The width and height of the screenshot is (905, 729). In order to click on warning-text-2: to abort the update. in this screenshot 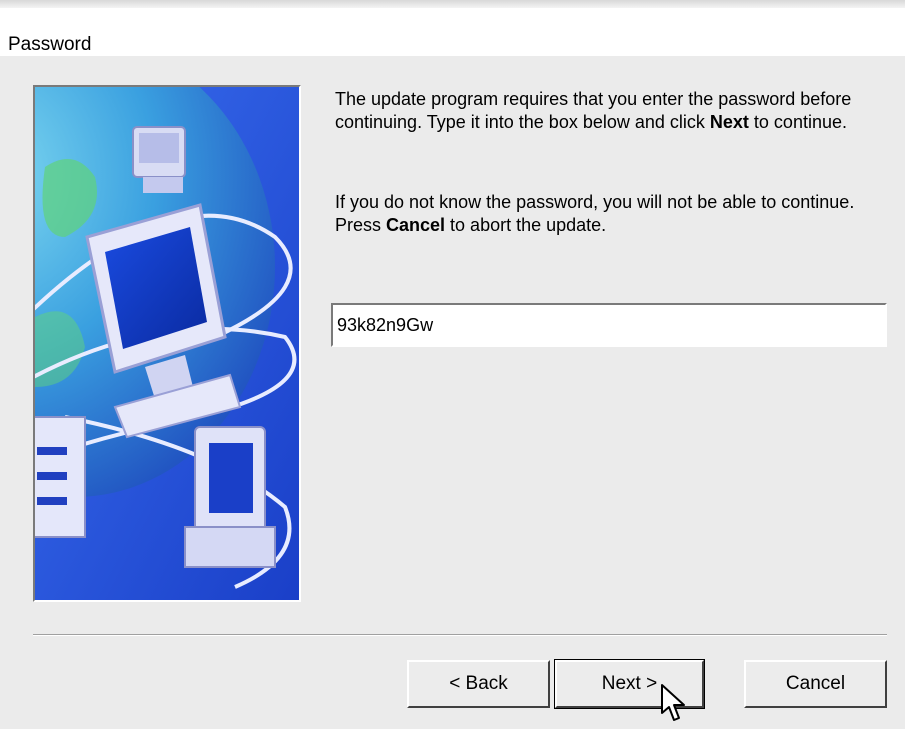, I will do `click(526, 225)`.